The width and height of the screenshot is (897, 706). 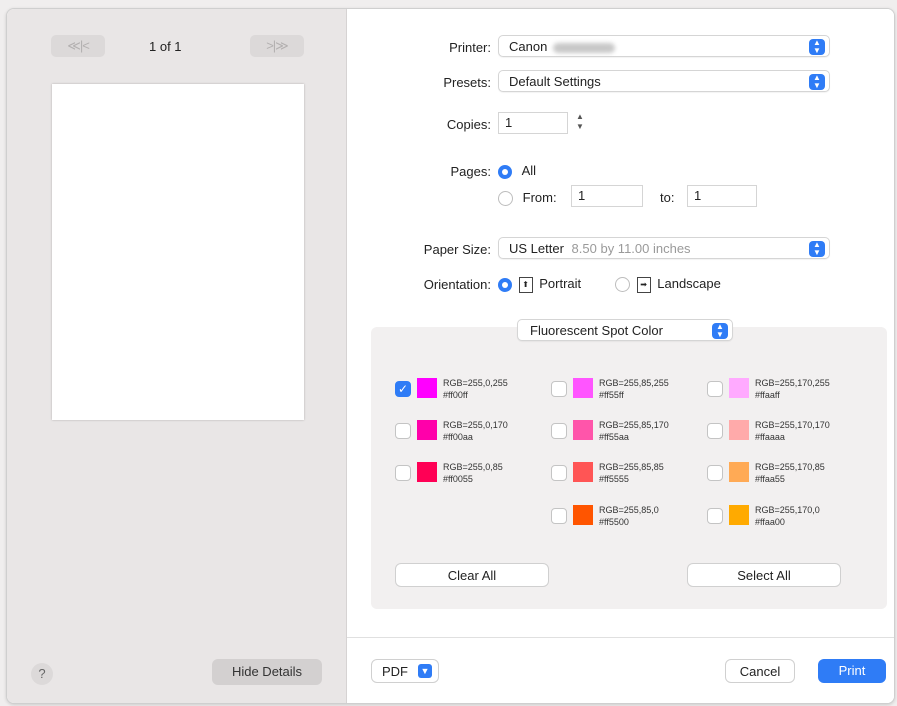 What do you see at coordinates (403, 389) in the screenshot?
I see `checkbox-checked: ✓` at bounding box center [403, 389].